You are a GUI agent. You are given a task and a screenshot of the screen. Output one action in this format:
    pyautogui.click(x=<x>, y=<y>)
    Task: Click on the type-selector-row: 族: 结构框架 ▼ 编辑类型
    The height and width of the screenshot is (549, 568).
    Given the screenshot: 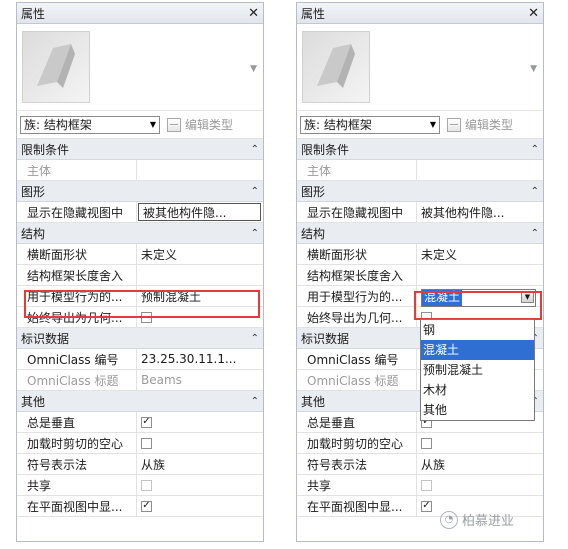 What is the action you would take?
    pyautogui.click(x=140, y=125)
    